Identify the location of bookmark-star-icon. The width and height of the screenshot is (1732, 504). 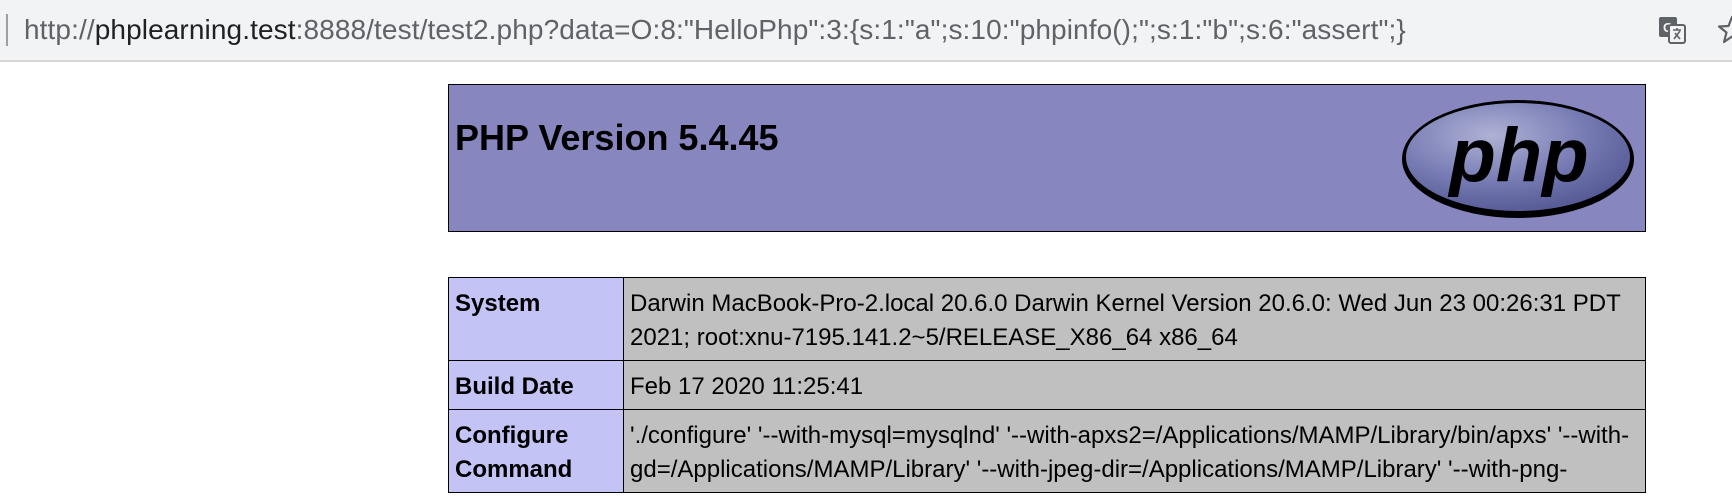
(1724, 30).